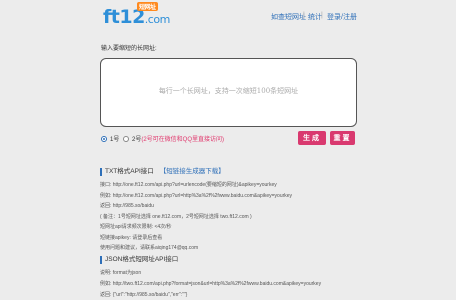 This screenshot has height=300, width=456. What do you see at coordinates (129, 49) in the screenshot?
I see `url-prompt-label: 输入要缩短的长网址:` at bounding box center [129, 49].